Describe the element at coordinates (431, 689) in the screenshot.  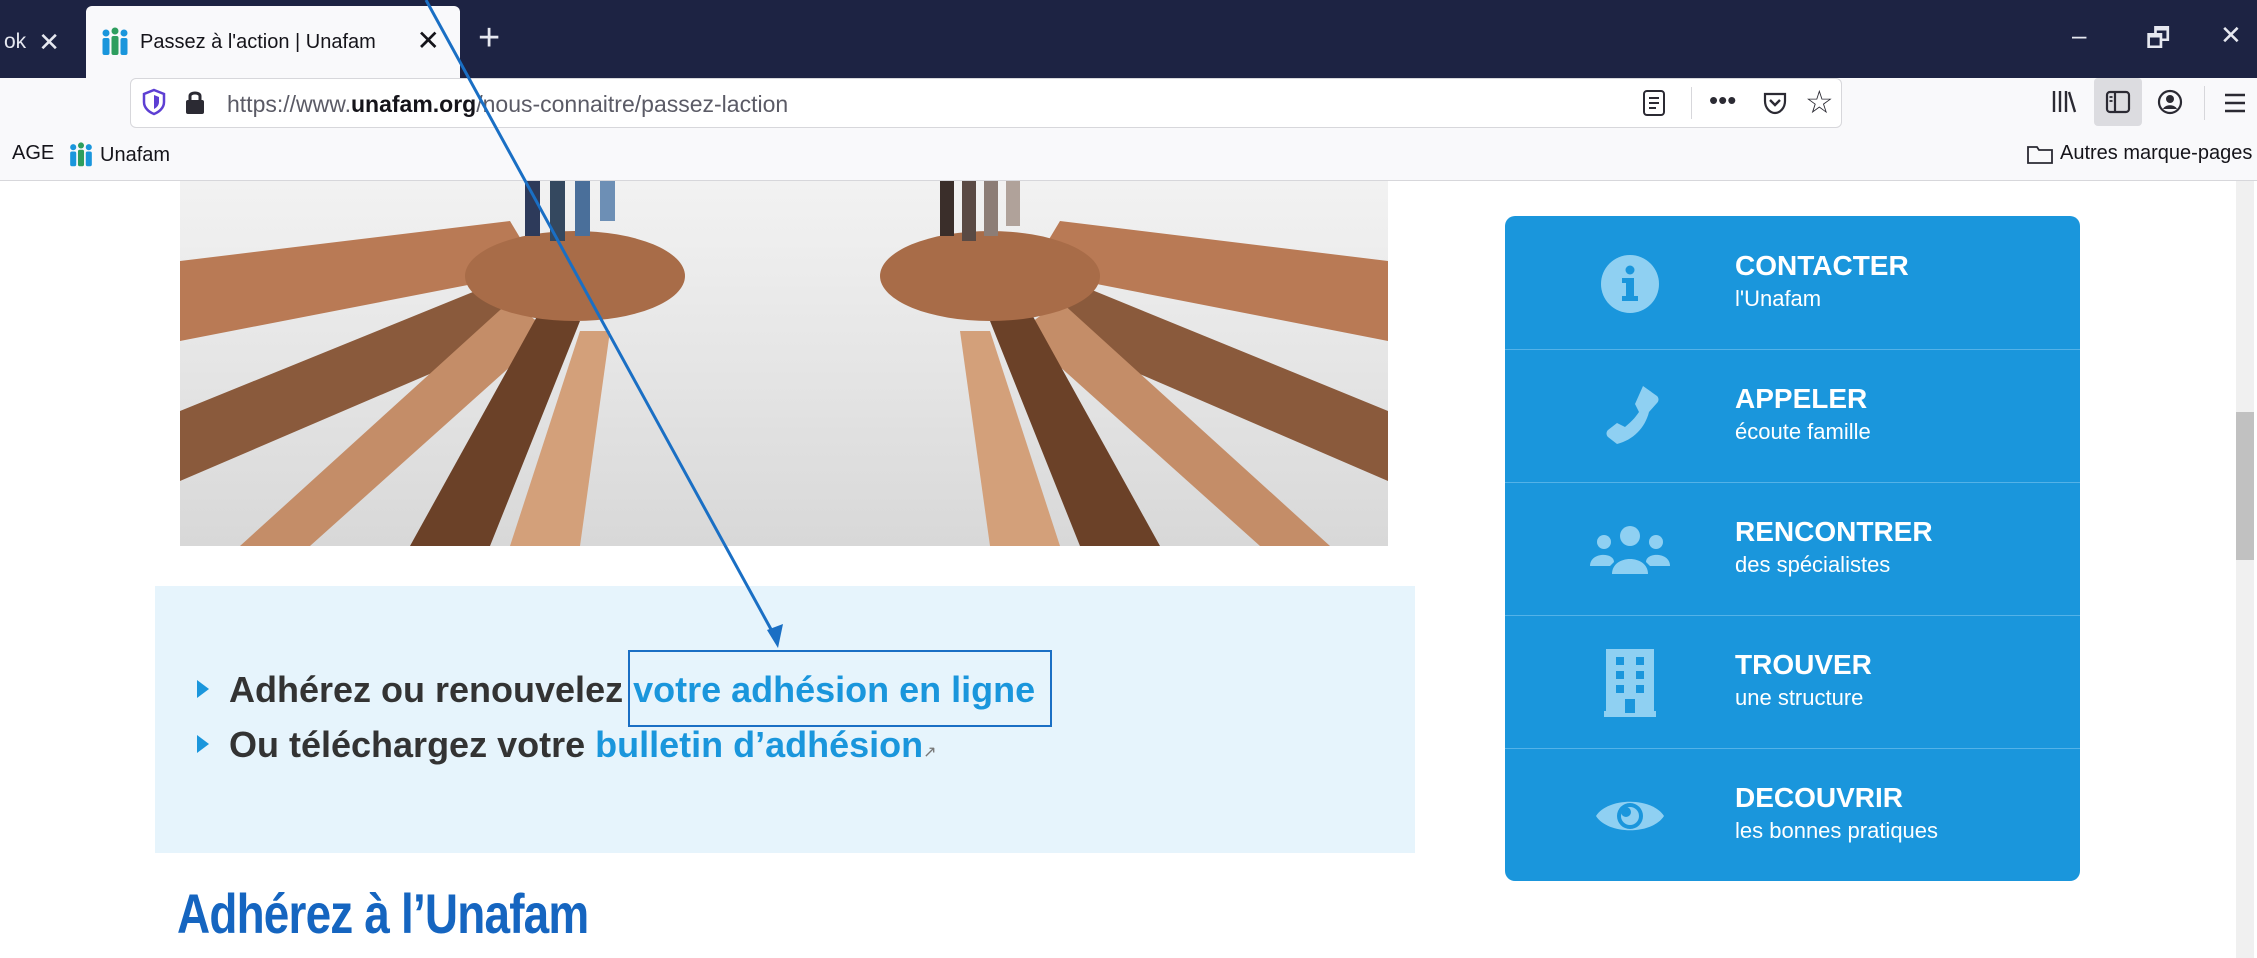
I see `membership-online-text: Adhérez ou renouvelez` at that location.